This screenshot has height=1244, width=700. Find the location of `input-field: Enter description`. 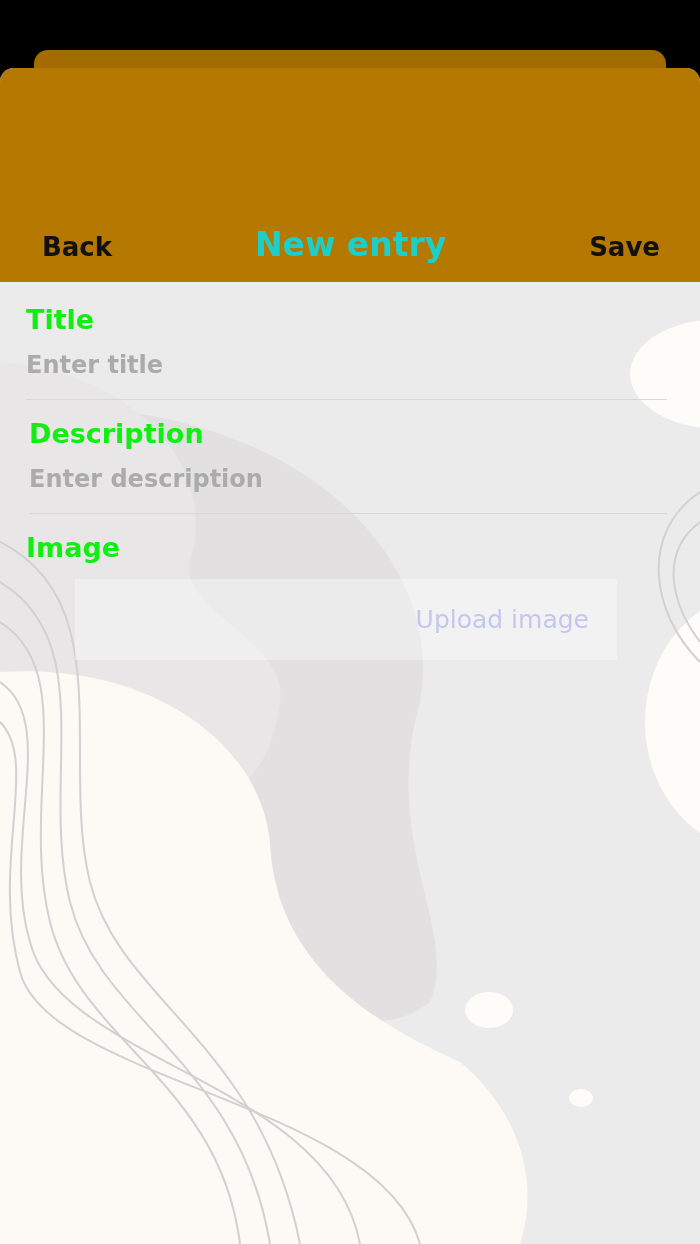

input-field: Enter description is located at coordinates (348, 486).